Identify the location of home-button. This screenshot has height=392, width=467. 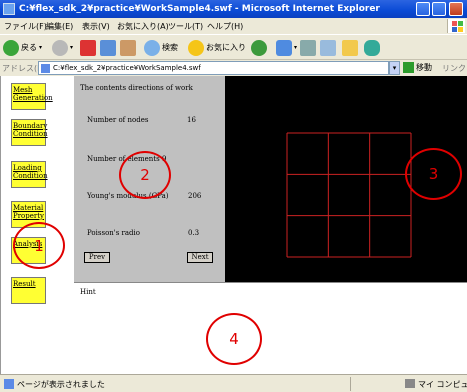
(128, 47).